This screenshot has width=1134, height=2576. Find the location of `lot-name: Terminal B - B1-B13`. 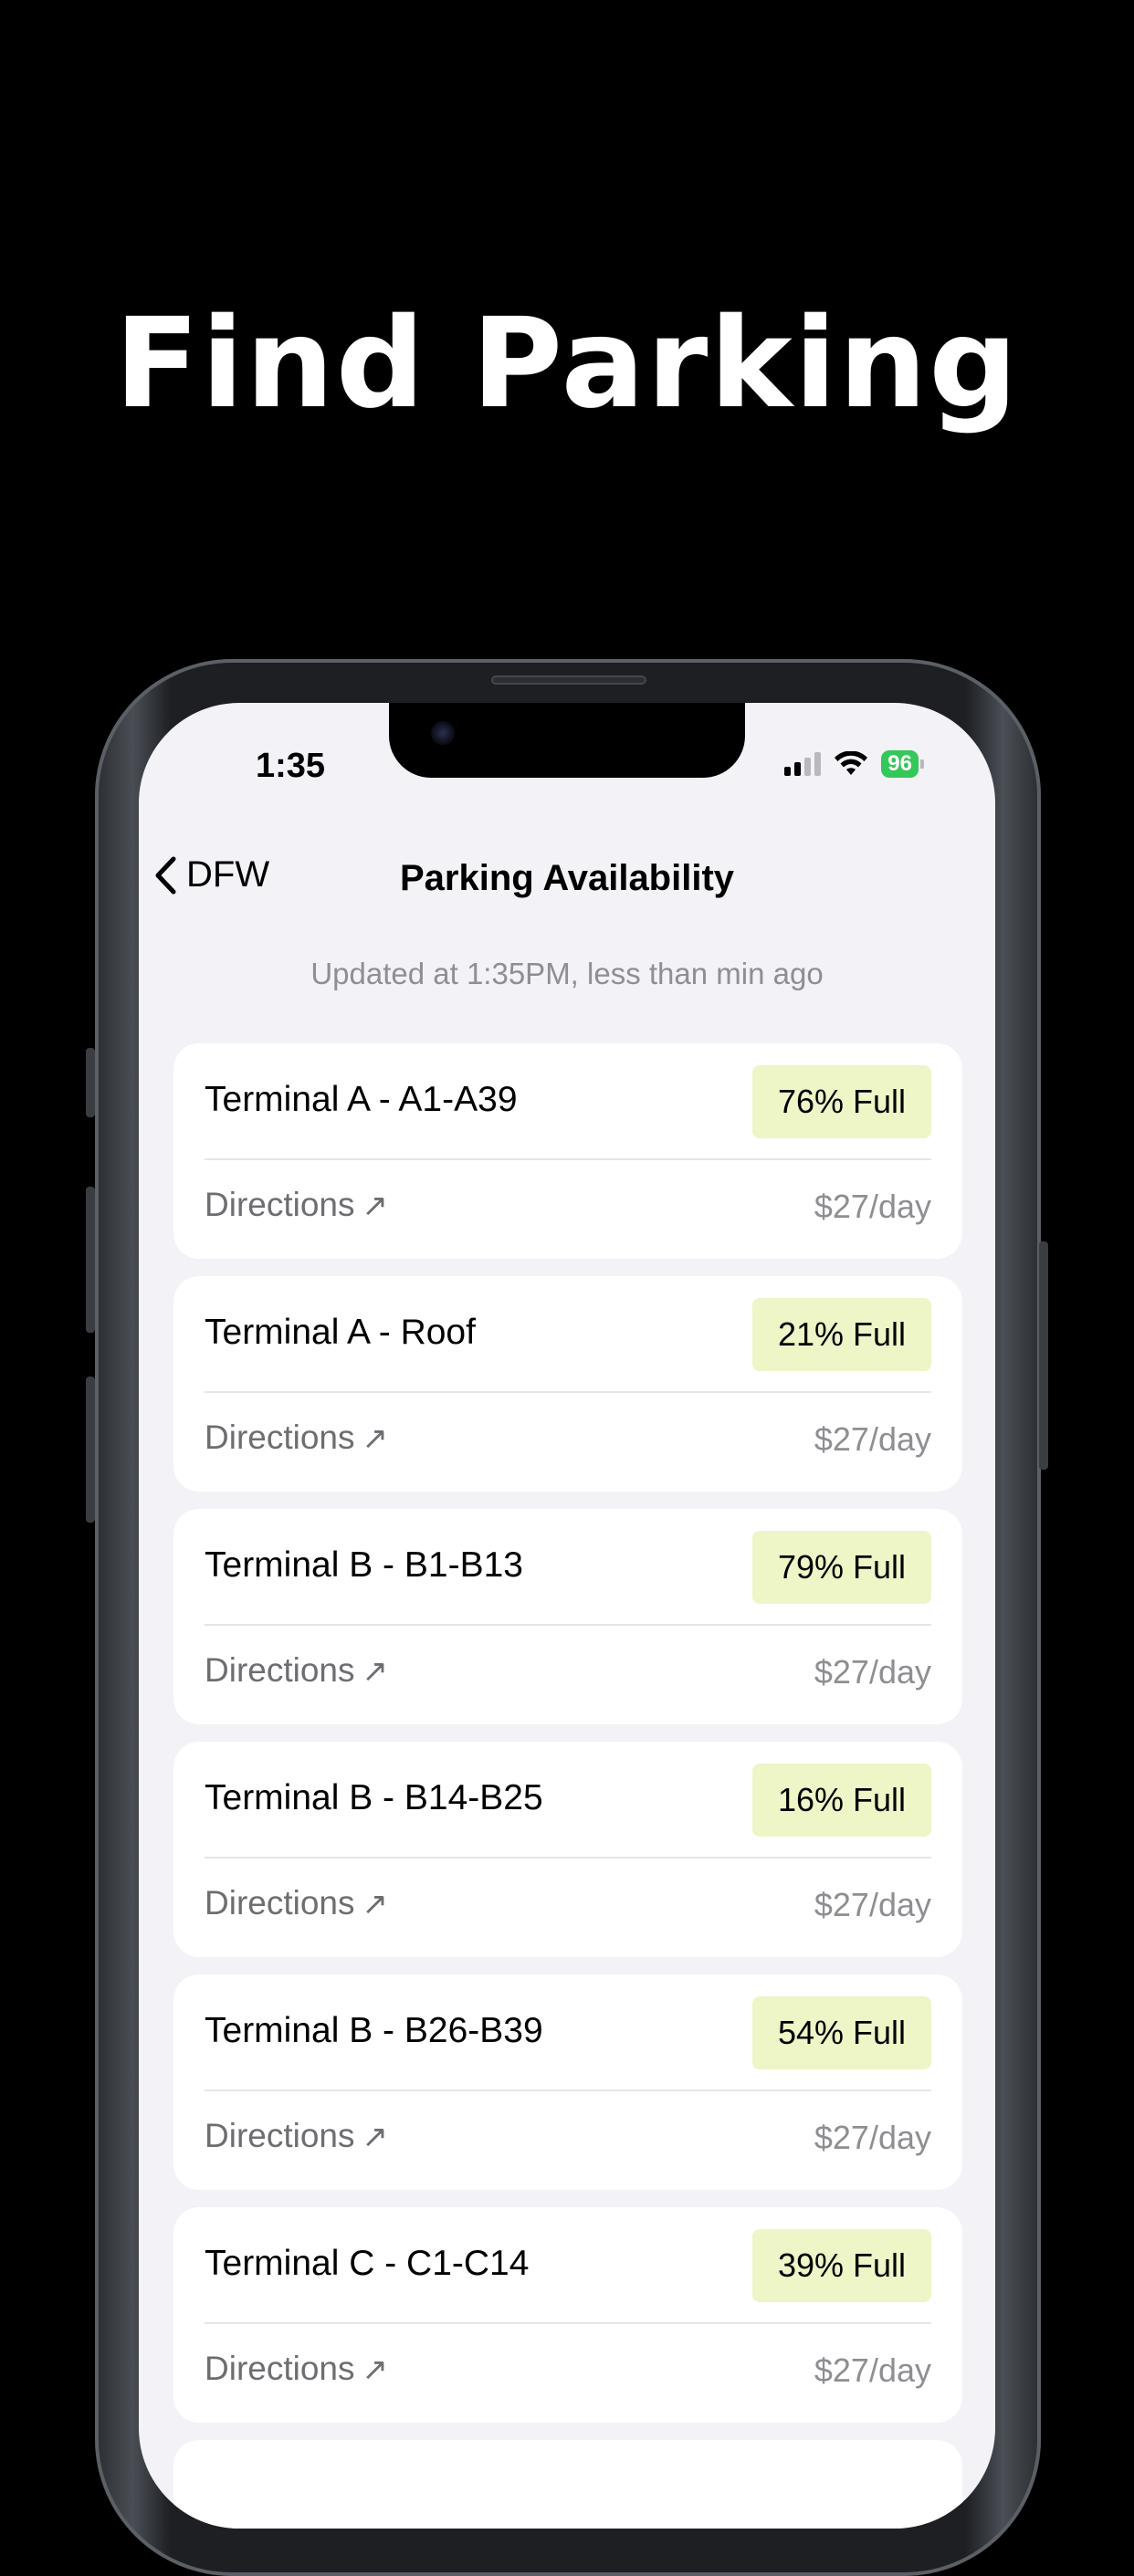

lot-name: Terminal B - B1-B13 is located at coordinates (364, 1565).